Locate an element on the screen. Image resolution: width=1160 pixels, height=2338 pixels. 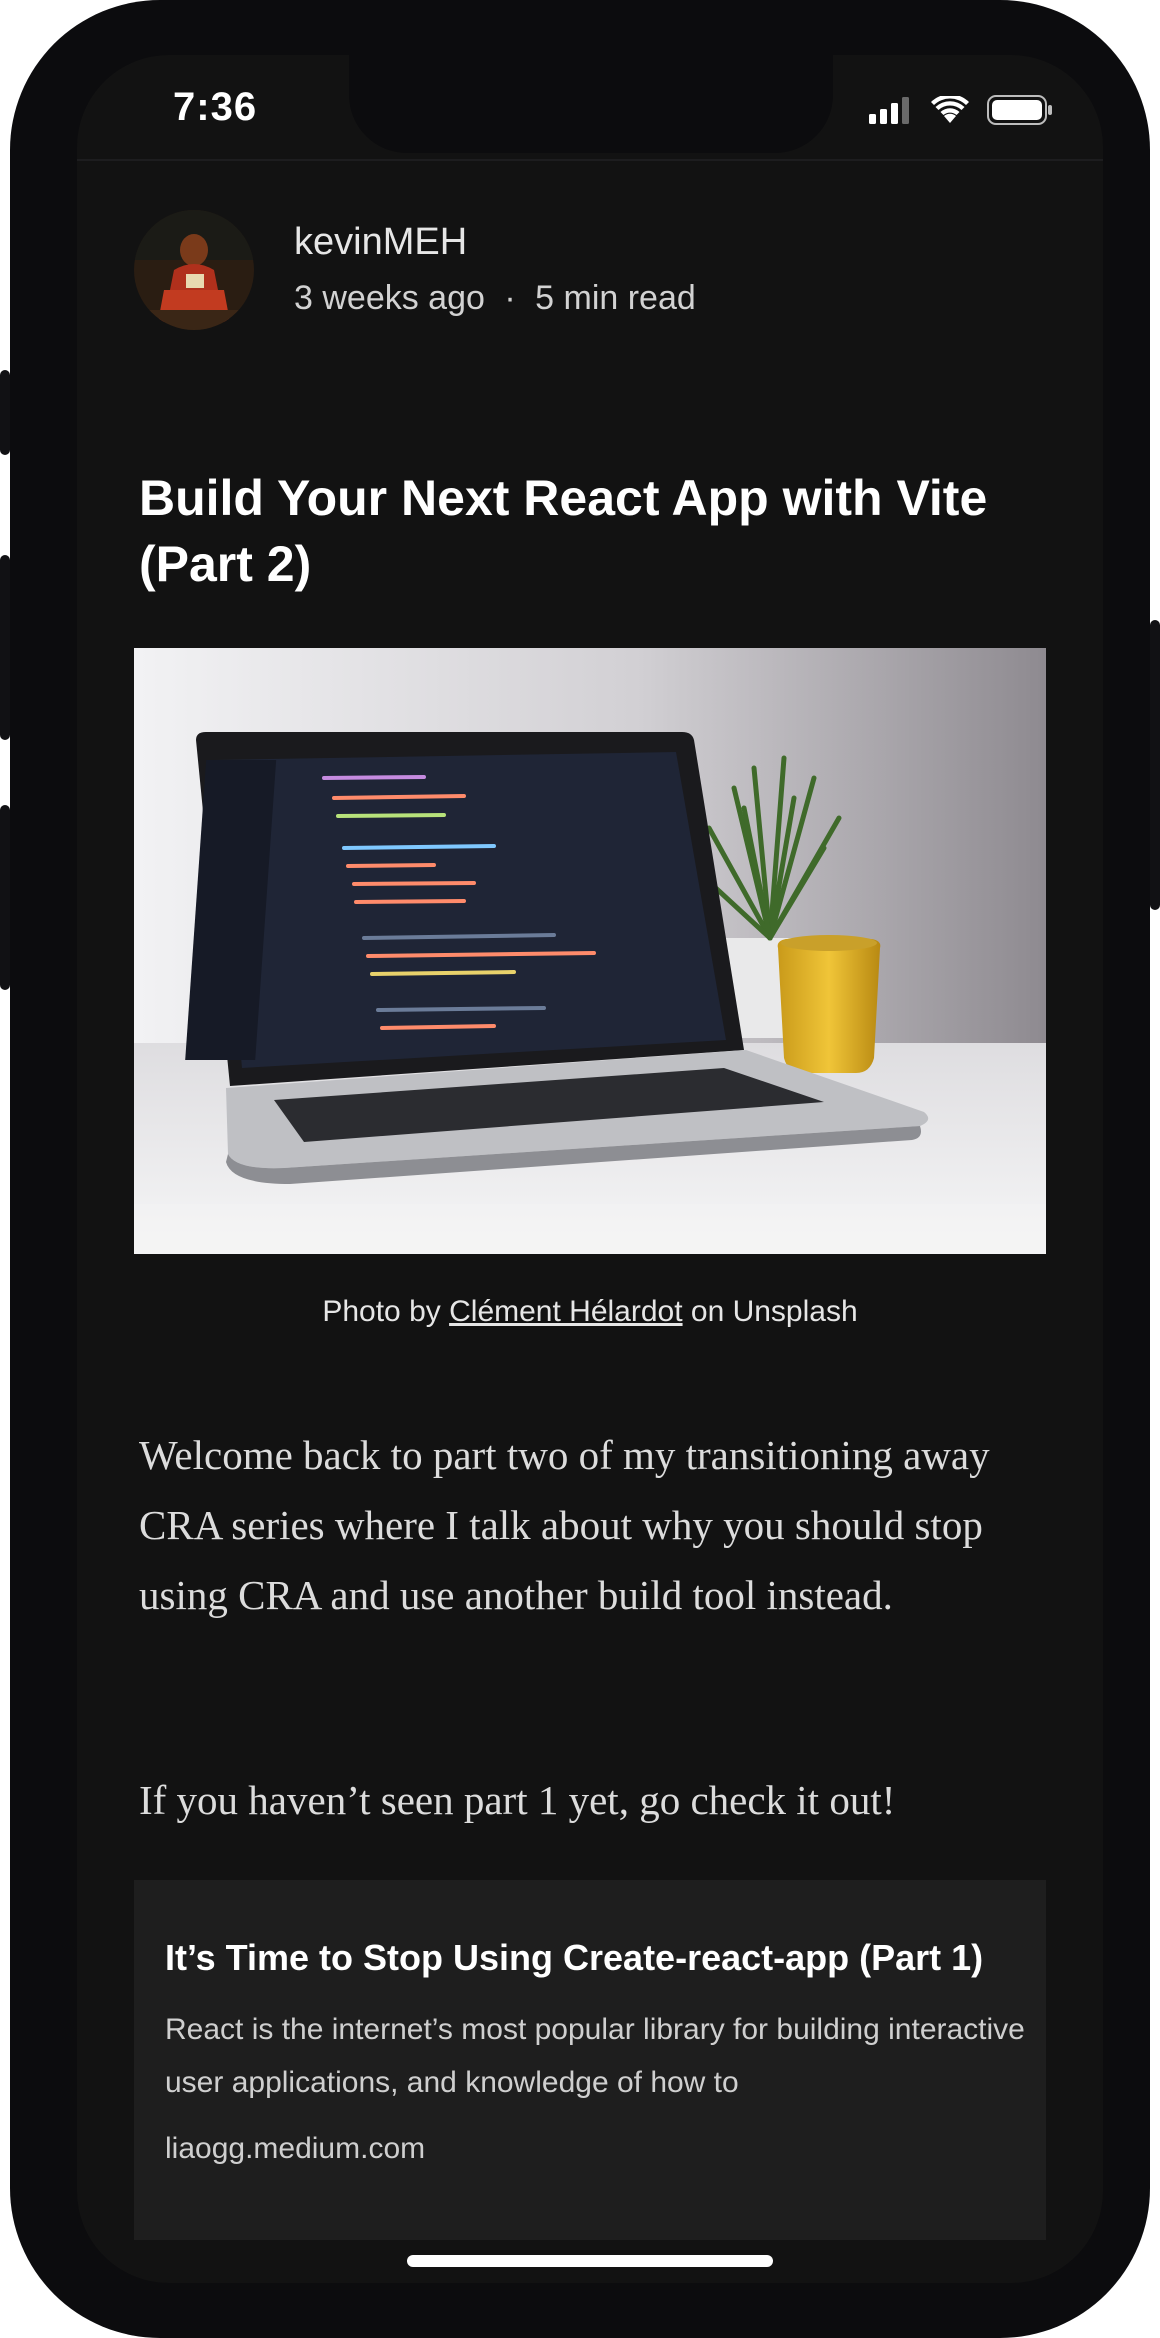
avatar is located at coordinates (194, 270).